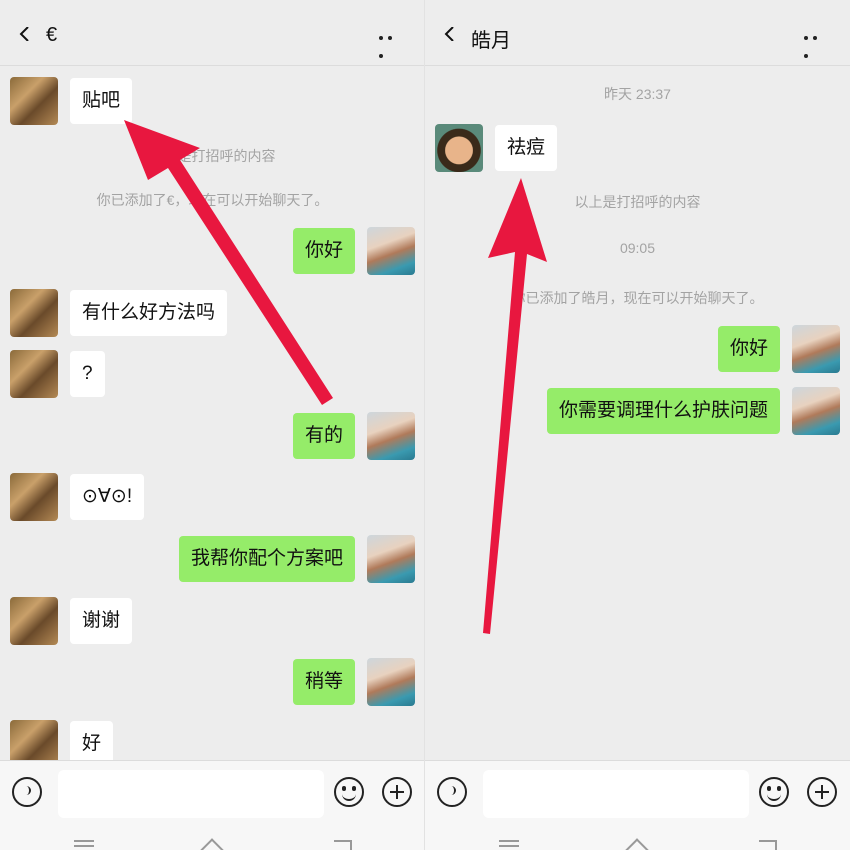 The image size is (850, 850). Describe the element at coordinates (663, 411) in the screenshot. I see `message-bubble: 你需要调理什么护肤问题` at that location.